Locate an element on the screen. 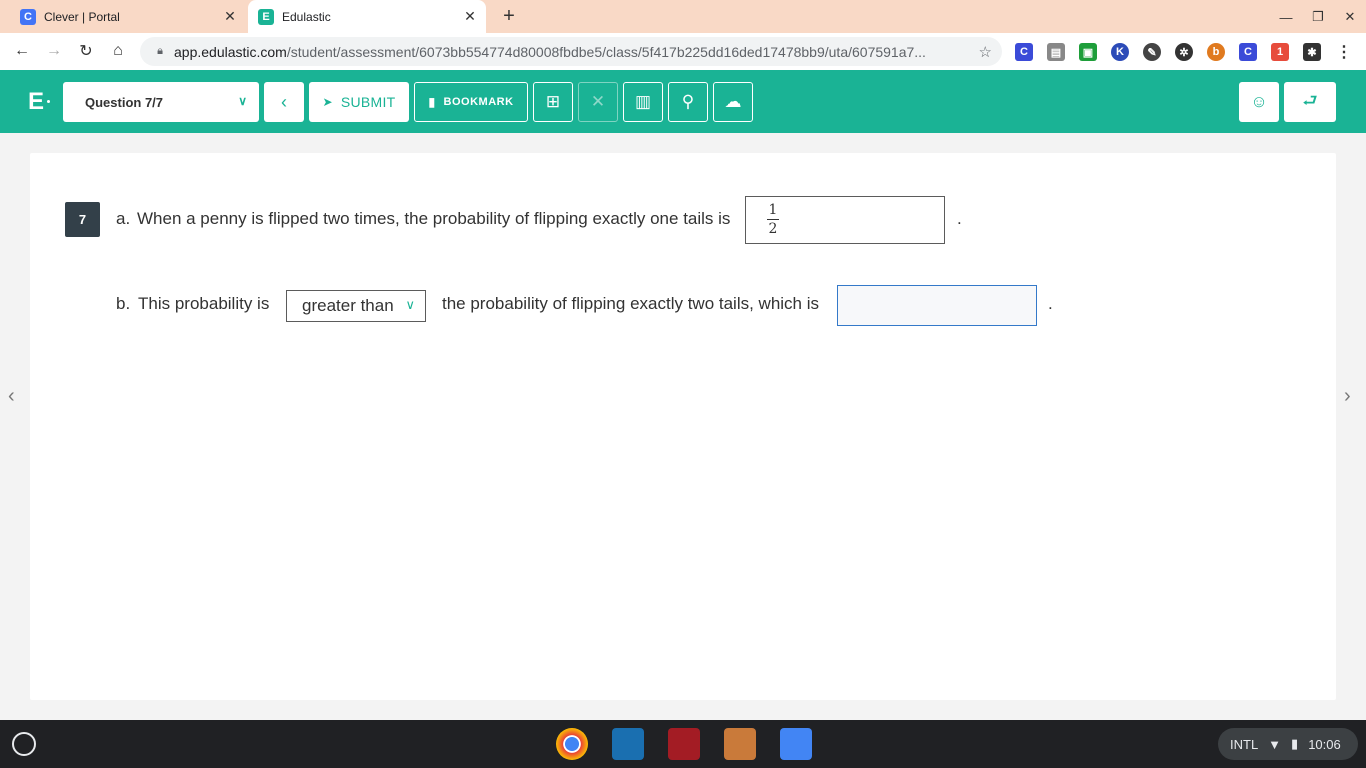 The height and width of the screenshot is (768, 1366). b-extension-icon: b is located at coordinates (1216, 52).